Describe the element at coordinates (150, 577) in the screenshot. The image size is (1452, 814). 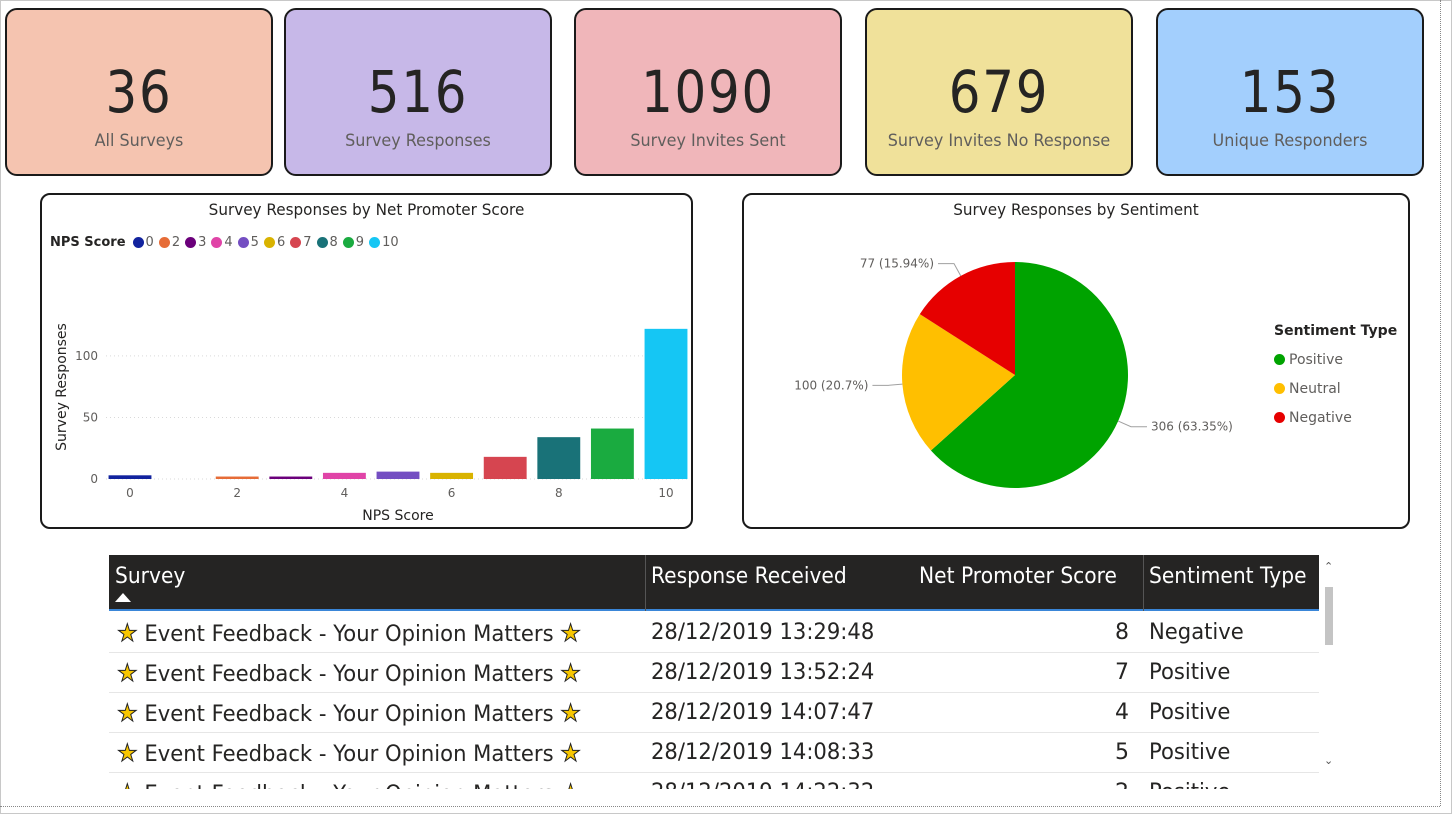
I see `column-header-survey: Survey` at that location.